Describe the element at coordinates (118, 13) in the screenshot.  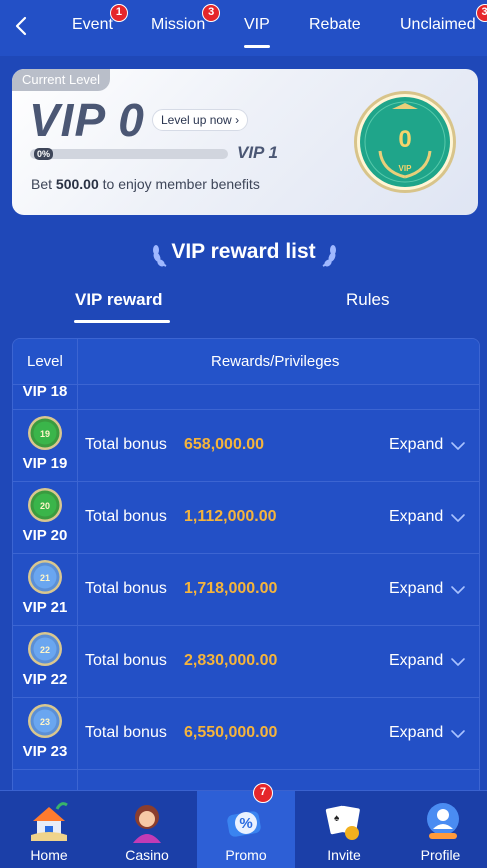
I see `notification-badge: 1` at that location.